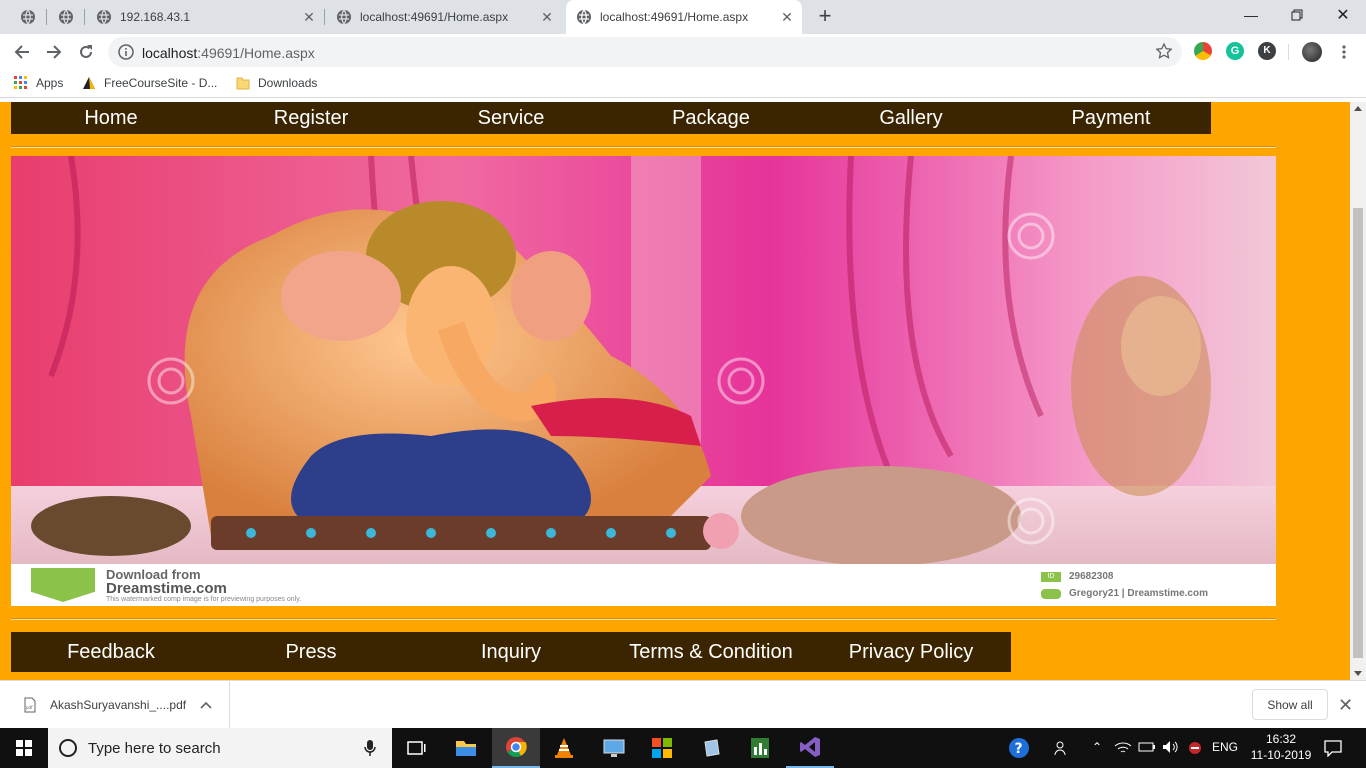 The image size is (1366, 768). Describe the element at coordinates (1164, 51) in the screenshot. I see `bookmark-star-icon` at that location.